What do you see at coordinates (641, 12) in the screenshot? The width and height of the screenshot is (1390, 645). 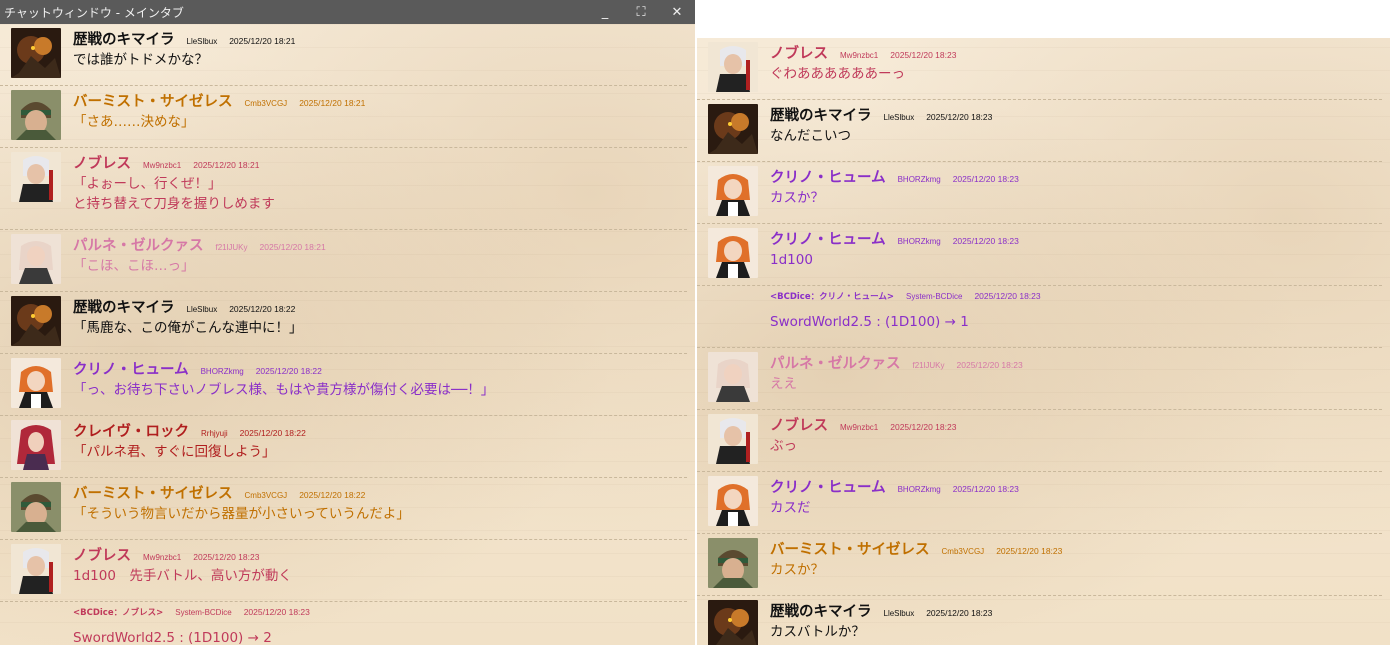 I see `maximize-icon: ⛶` at bounding box center [641, 12].